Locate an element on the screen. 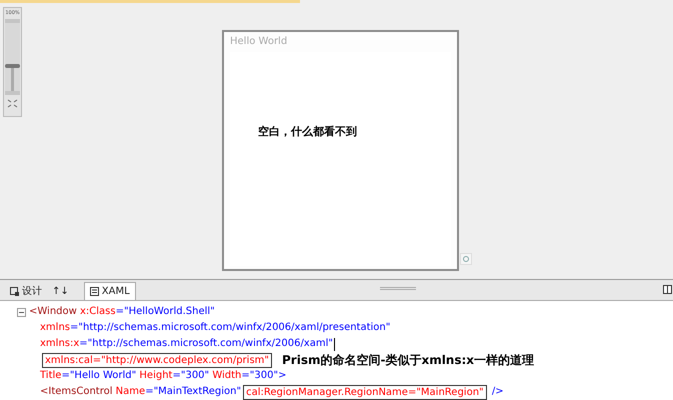  move-handle-icon is located at coordinates (466, 258).